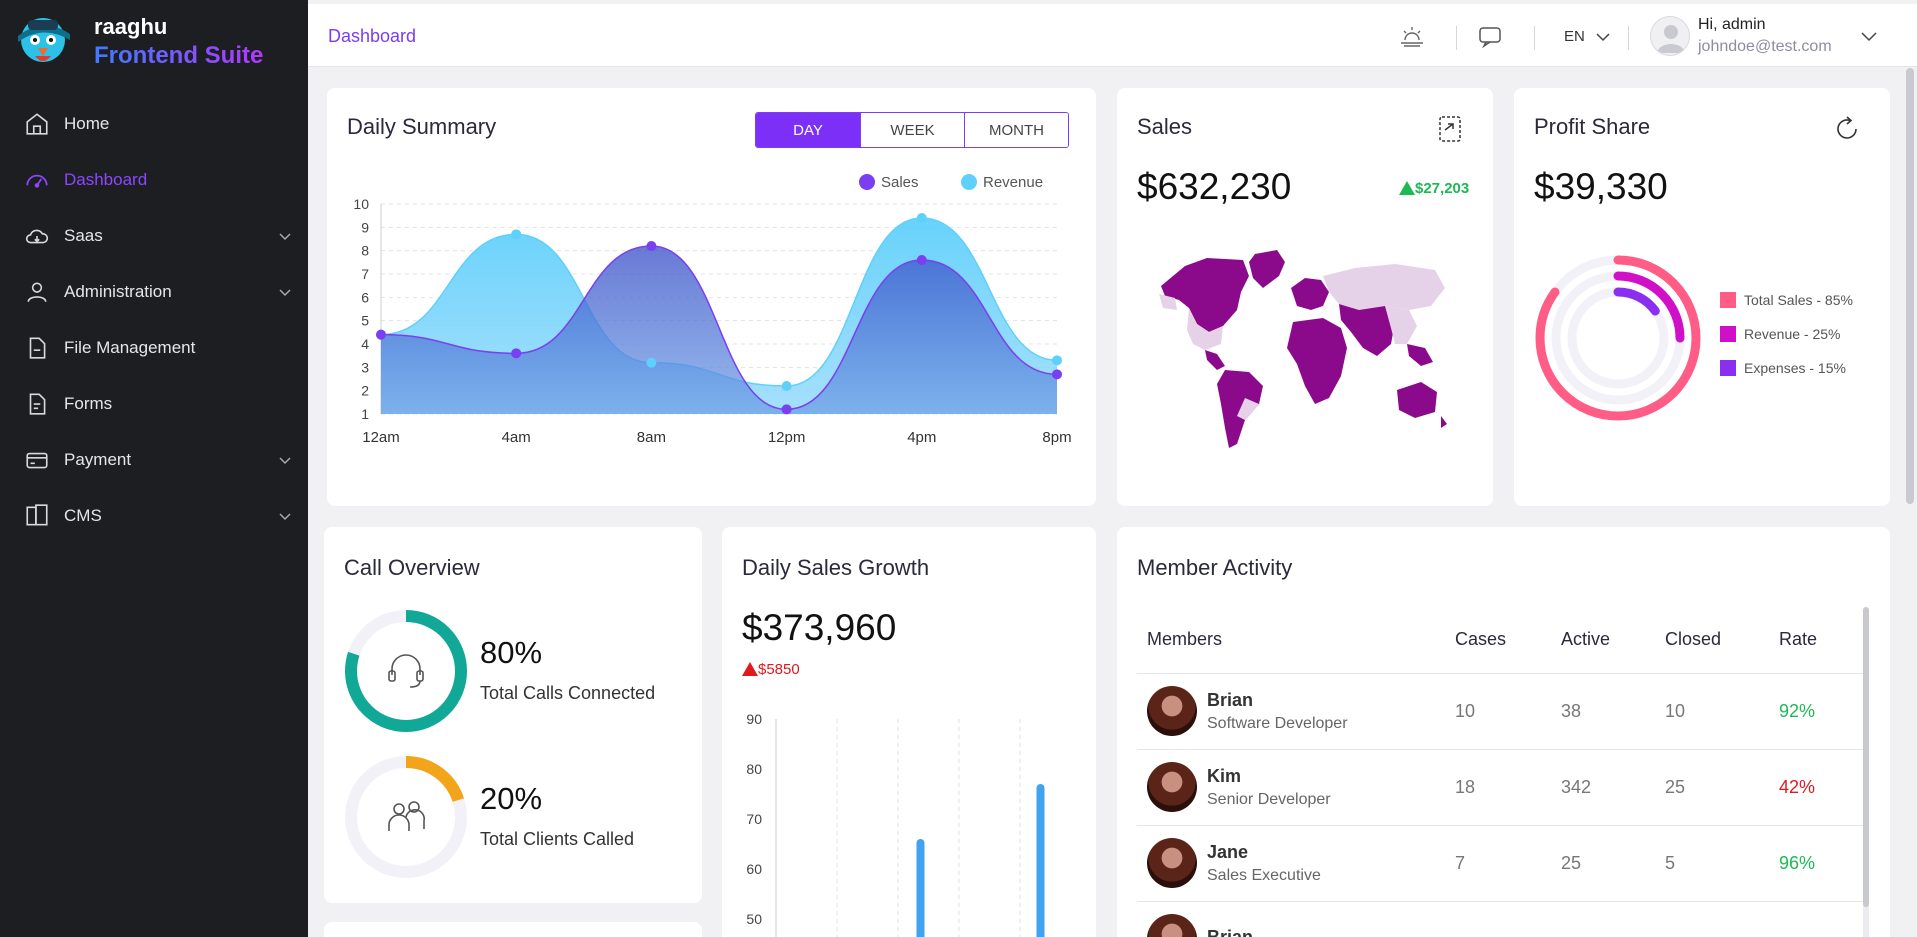 The image size is (1917, 937). I want to click on legend-item: Revenue - 25%, so click(1780, 334).